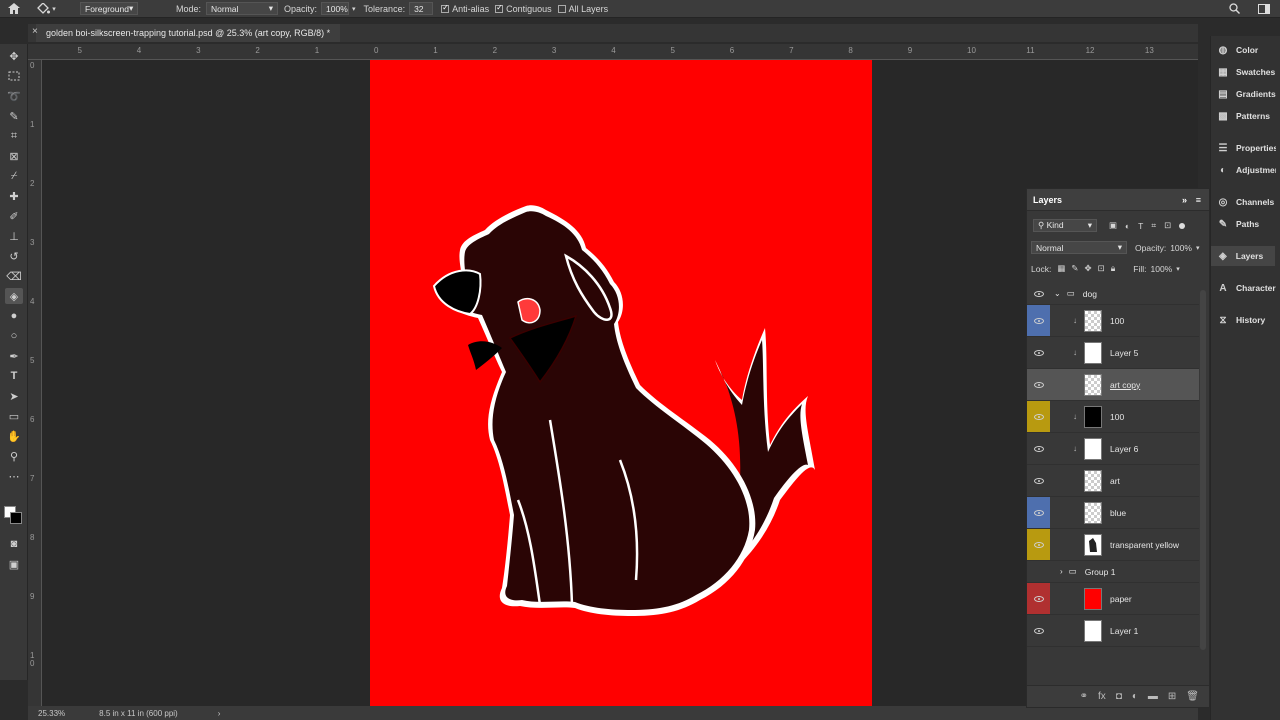  I want to click on panel-history: ⧖ History, so click(1246, 320).